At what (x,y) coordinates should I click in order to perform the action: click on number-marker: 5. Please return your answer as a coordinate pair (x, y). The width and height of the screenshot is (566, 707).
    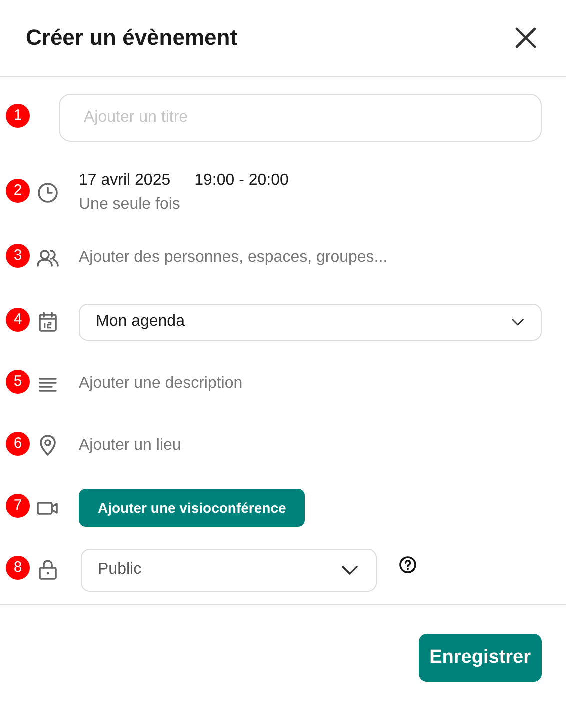
    Looking at the image, I should click on (18, 382).